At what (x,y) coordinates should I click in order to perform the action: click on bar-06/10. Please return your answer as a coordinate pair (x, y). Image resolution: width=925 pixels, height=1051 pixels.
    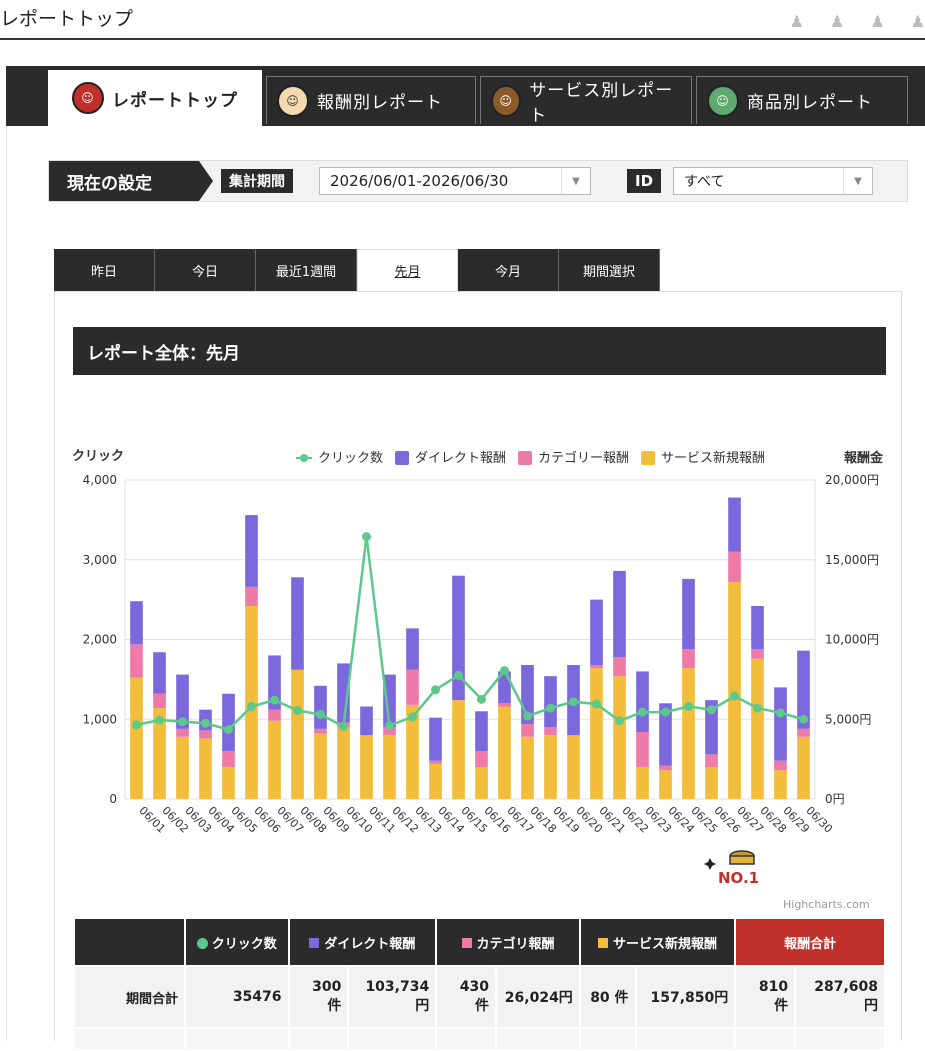
    Looking at the image, I should click on (343, 763).